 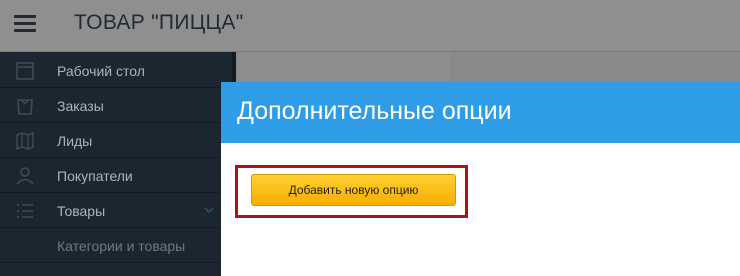 I want to click on map-icon, so click(x=25, y=141).